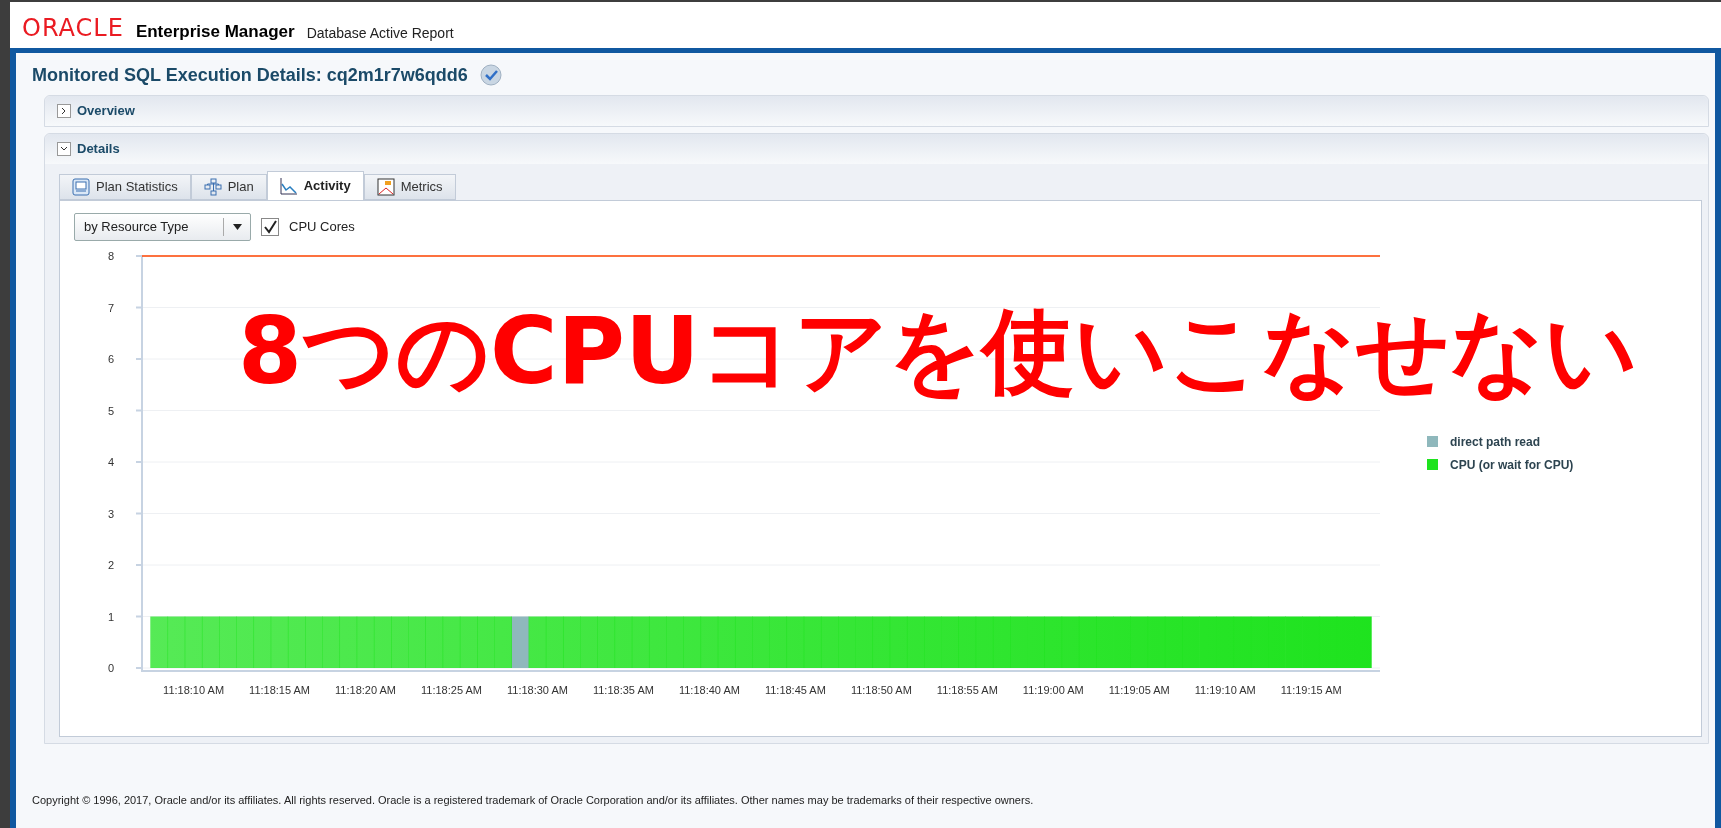 This screenshot has height=828, width=1721. What do you see at coordinates (533, 800) in the screenshot?
I see `copyright-text: Copyright © 1996, 2017, Oracle and/or its affiliates. All rights reserved. Oracle is a registered trademark of Oracle Corporation and/or its affiliates. Other names may be trademarks of their respective owners.` at bounding box center [533, 800].